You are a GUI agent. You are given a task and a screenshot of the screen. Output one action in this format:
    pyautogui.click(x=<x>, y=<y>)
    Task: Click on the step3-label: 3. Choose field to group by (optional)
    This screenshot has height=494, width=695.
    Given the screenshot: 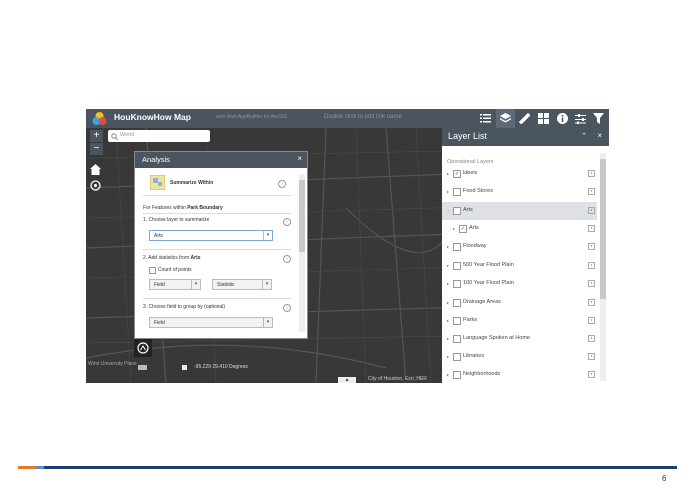 What is the action you would take?
    pyautogui.click(x=184, y=307)
    